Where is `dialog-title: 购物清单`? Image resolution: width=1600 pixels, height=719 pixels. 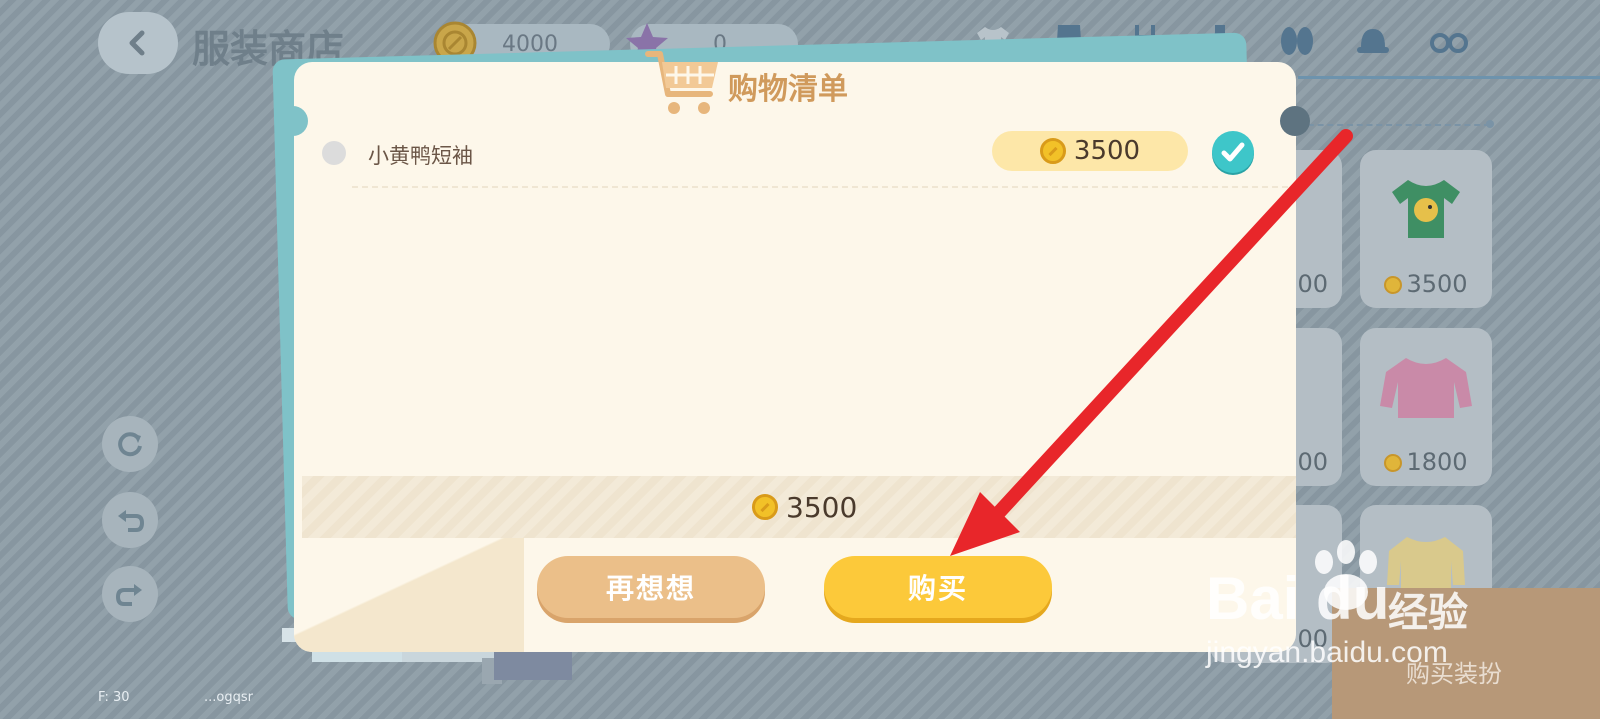 dialog-title: 购物清单 is located at coordinates (788, 89).